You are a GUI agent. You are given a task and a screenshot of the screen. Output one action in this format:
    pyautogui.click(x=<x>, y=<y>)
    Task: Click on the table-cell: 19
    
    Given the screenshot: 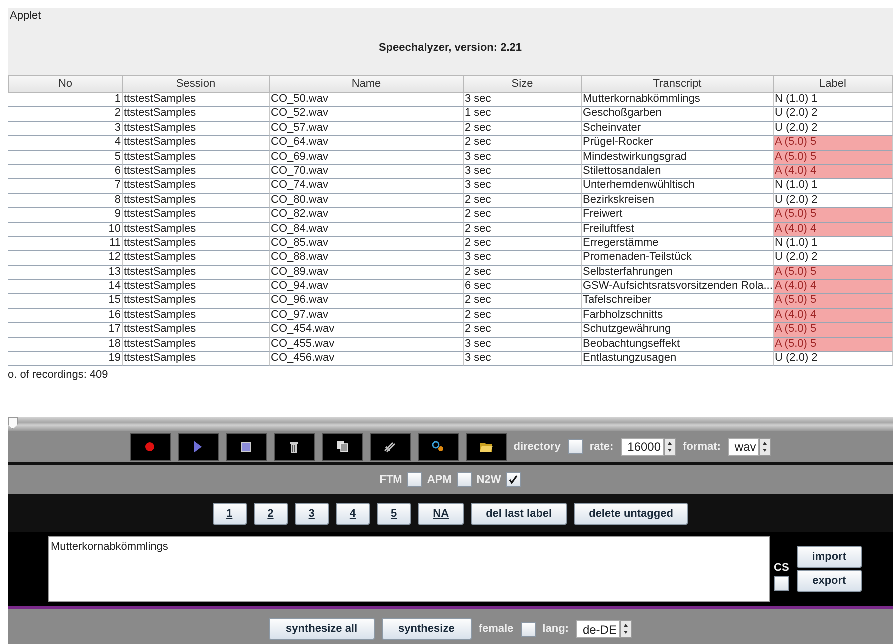 What is the action you would take?
    pyautogui.click(x=65, y=359)
    